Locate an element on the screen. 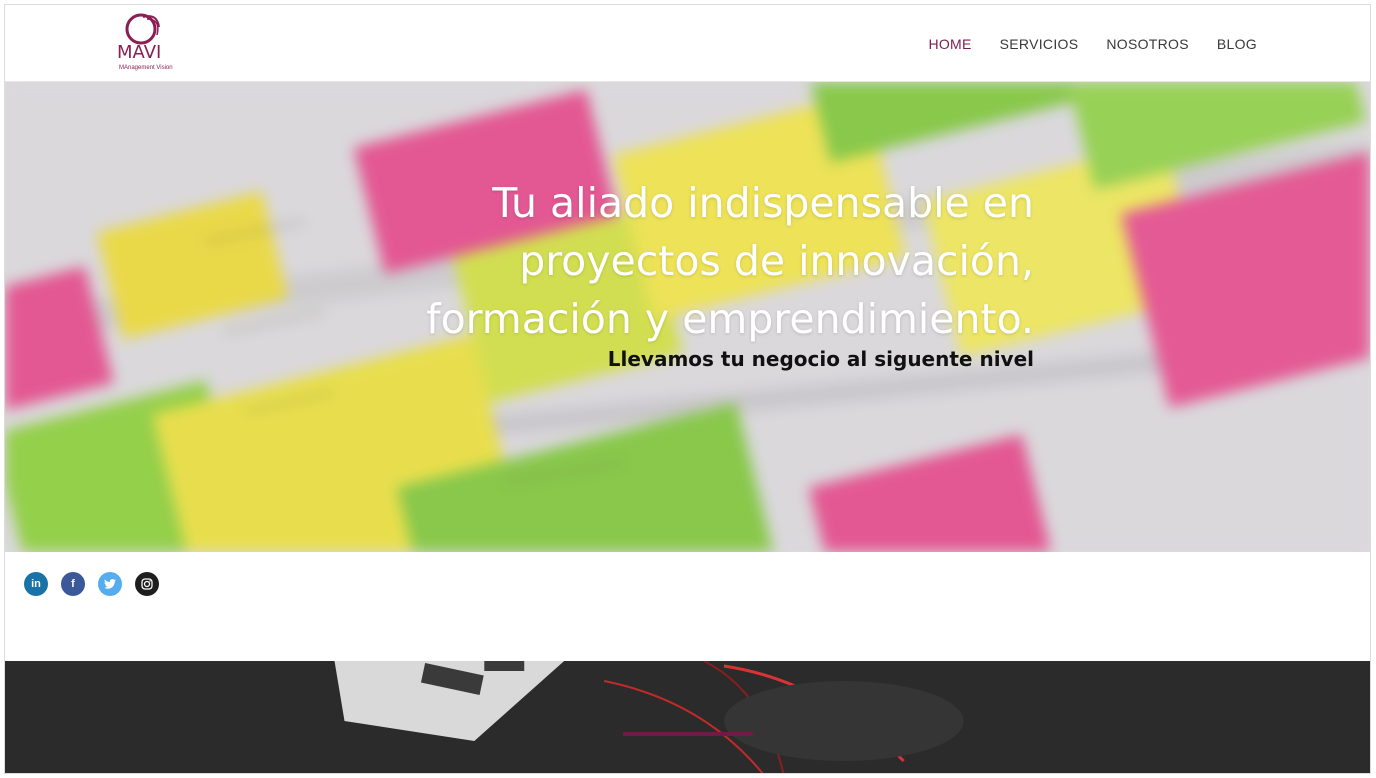 The height and width of the screenshot is (778, 1376). twitter-bird-icon is located at coordinates (110, 584).